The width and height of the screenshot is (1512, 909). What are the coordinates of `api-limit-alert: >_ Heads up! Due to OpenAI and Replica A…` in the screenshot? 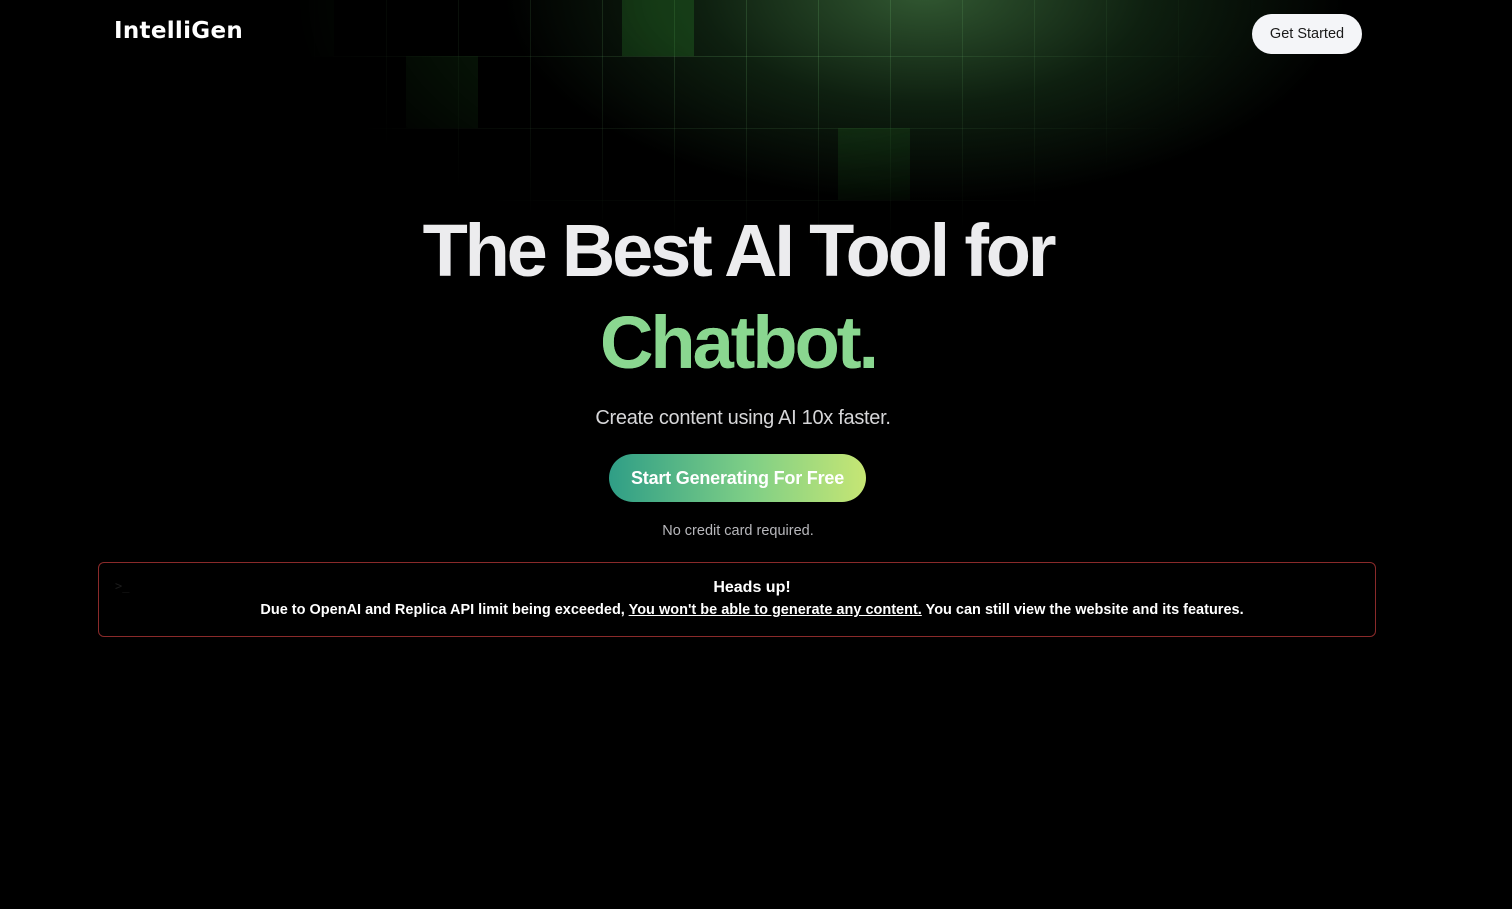 It's located at (737, 599).